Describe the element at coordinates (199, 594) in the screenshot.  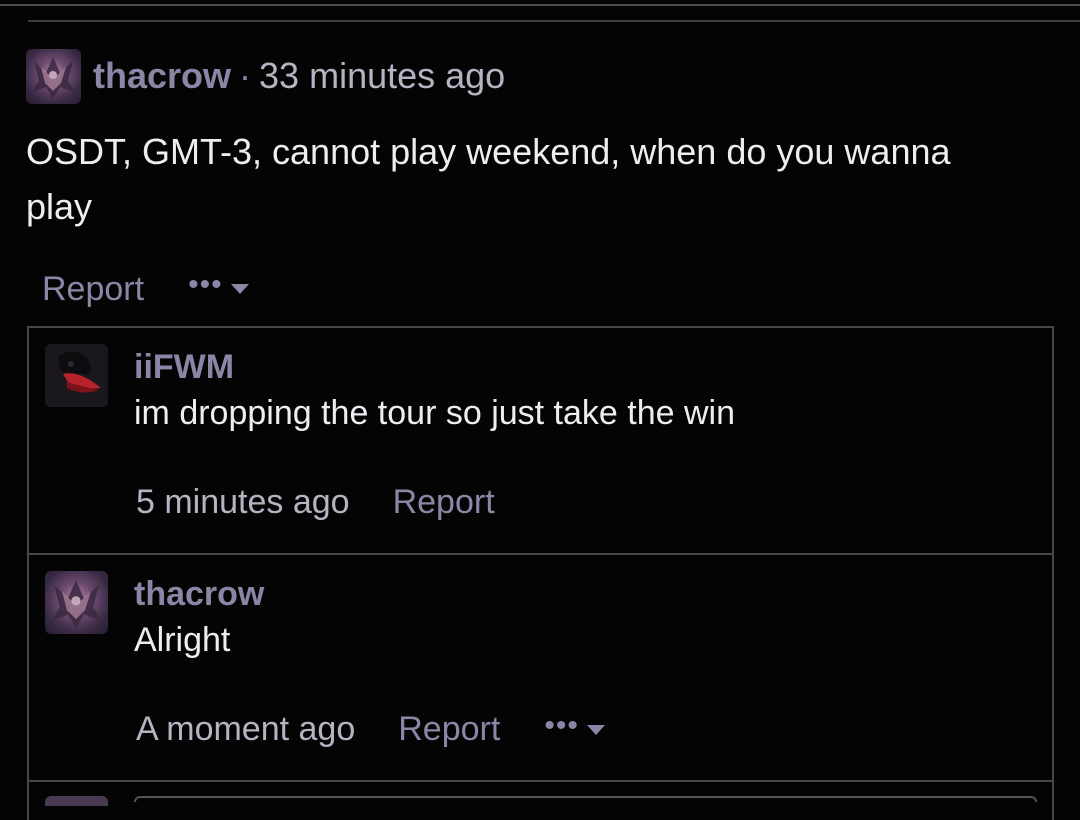
I see `reply-username: thacrow` at that location.